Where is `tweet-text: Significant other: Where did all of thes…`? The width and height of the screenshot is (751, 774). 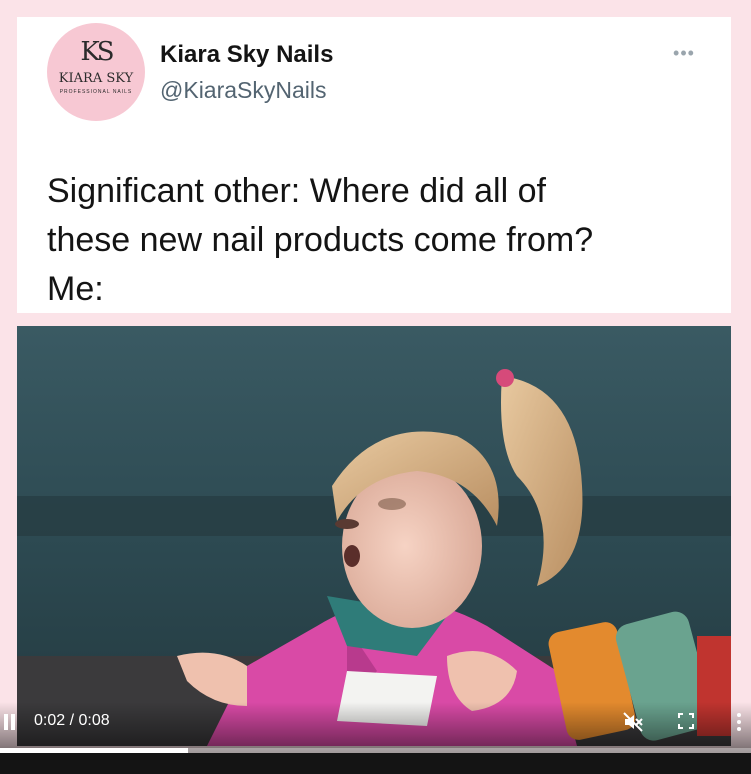 tweet-text: Significant other: Where did all of thes… is located at coordinates (320, 240).